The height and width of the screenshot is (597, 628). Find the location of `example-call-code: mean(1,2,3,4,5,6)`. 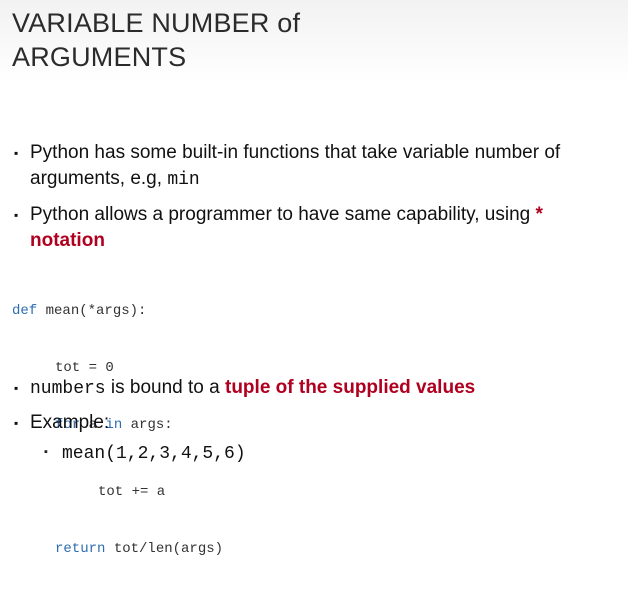

example-call-code: mean(1,2,3,4,5,6) is located at coordinates (154, 454).